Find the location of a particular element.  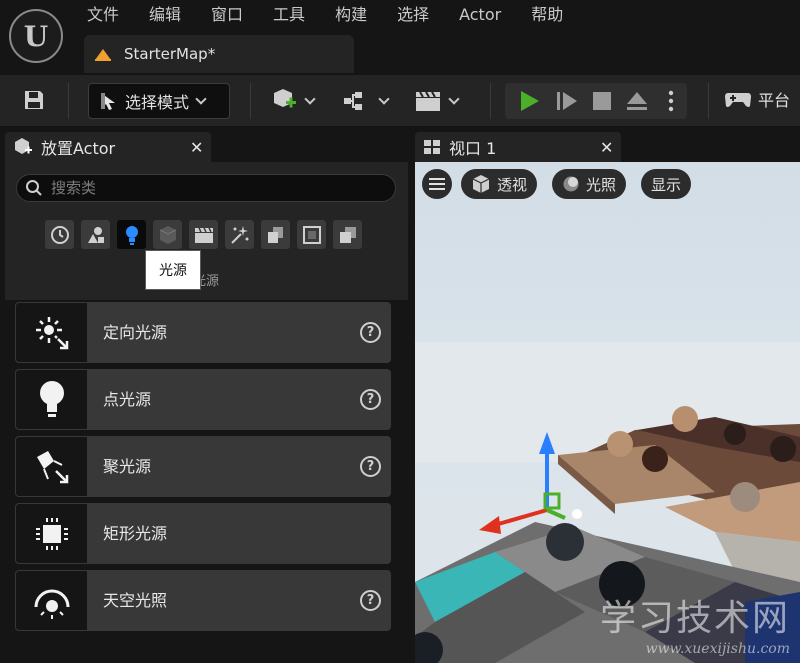

visual-effects-icon is located at coordinates (239, 234).